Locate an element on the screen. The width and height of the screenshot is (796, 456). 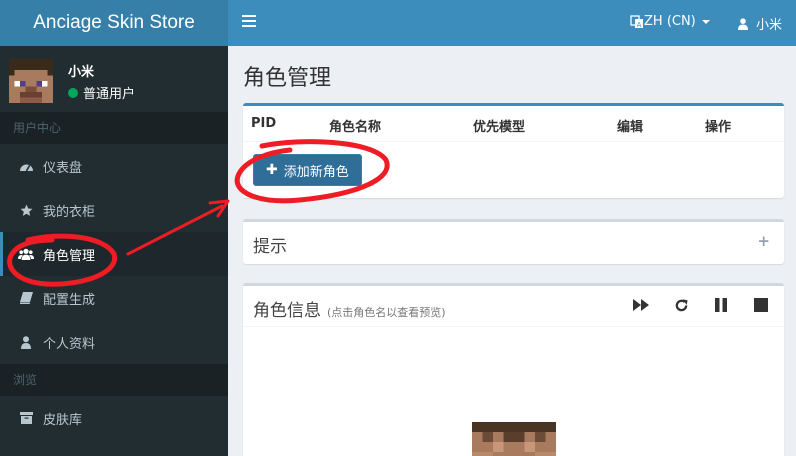
column-header-actions: 操作 is located at coordinates (718, 127).